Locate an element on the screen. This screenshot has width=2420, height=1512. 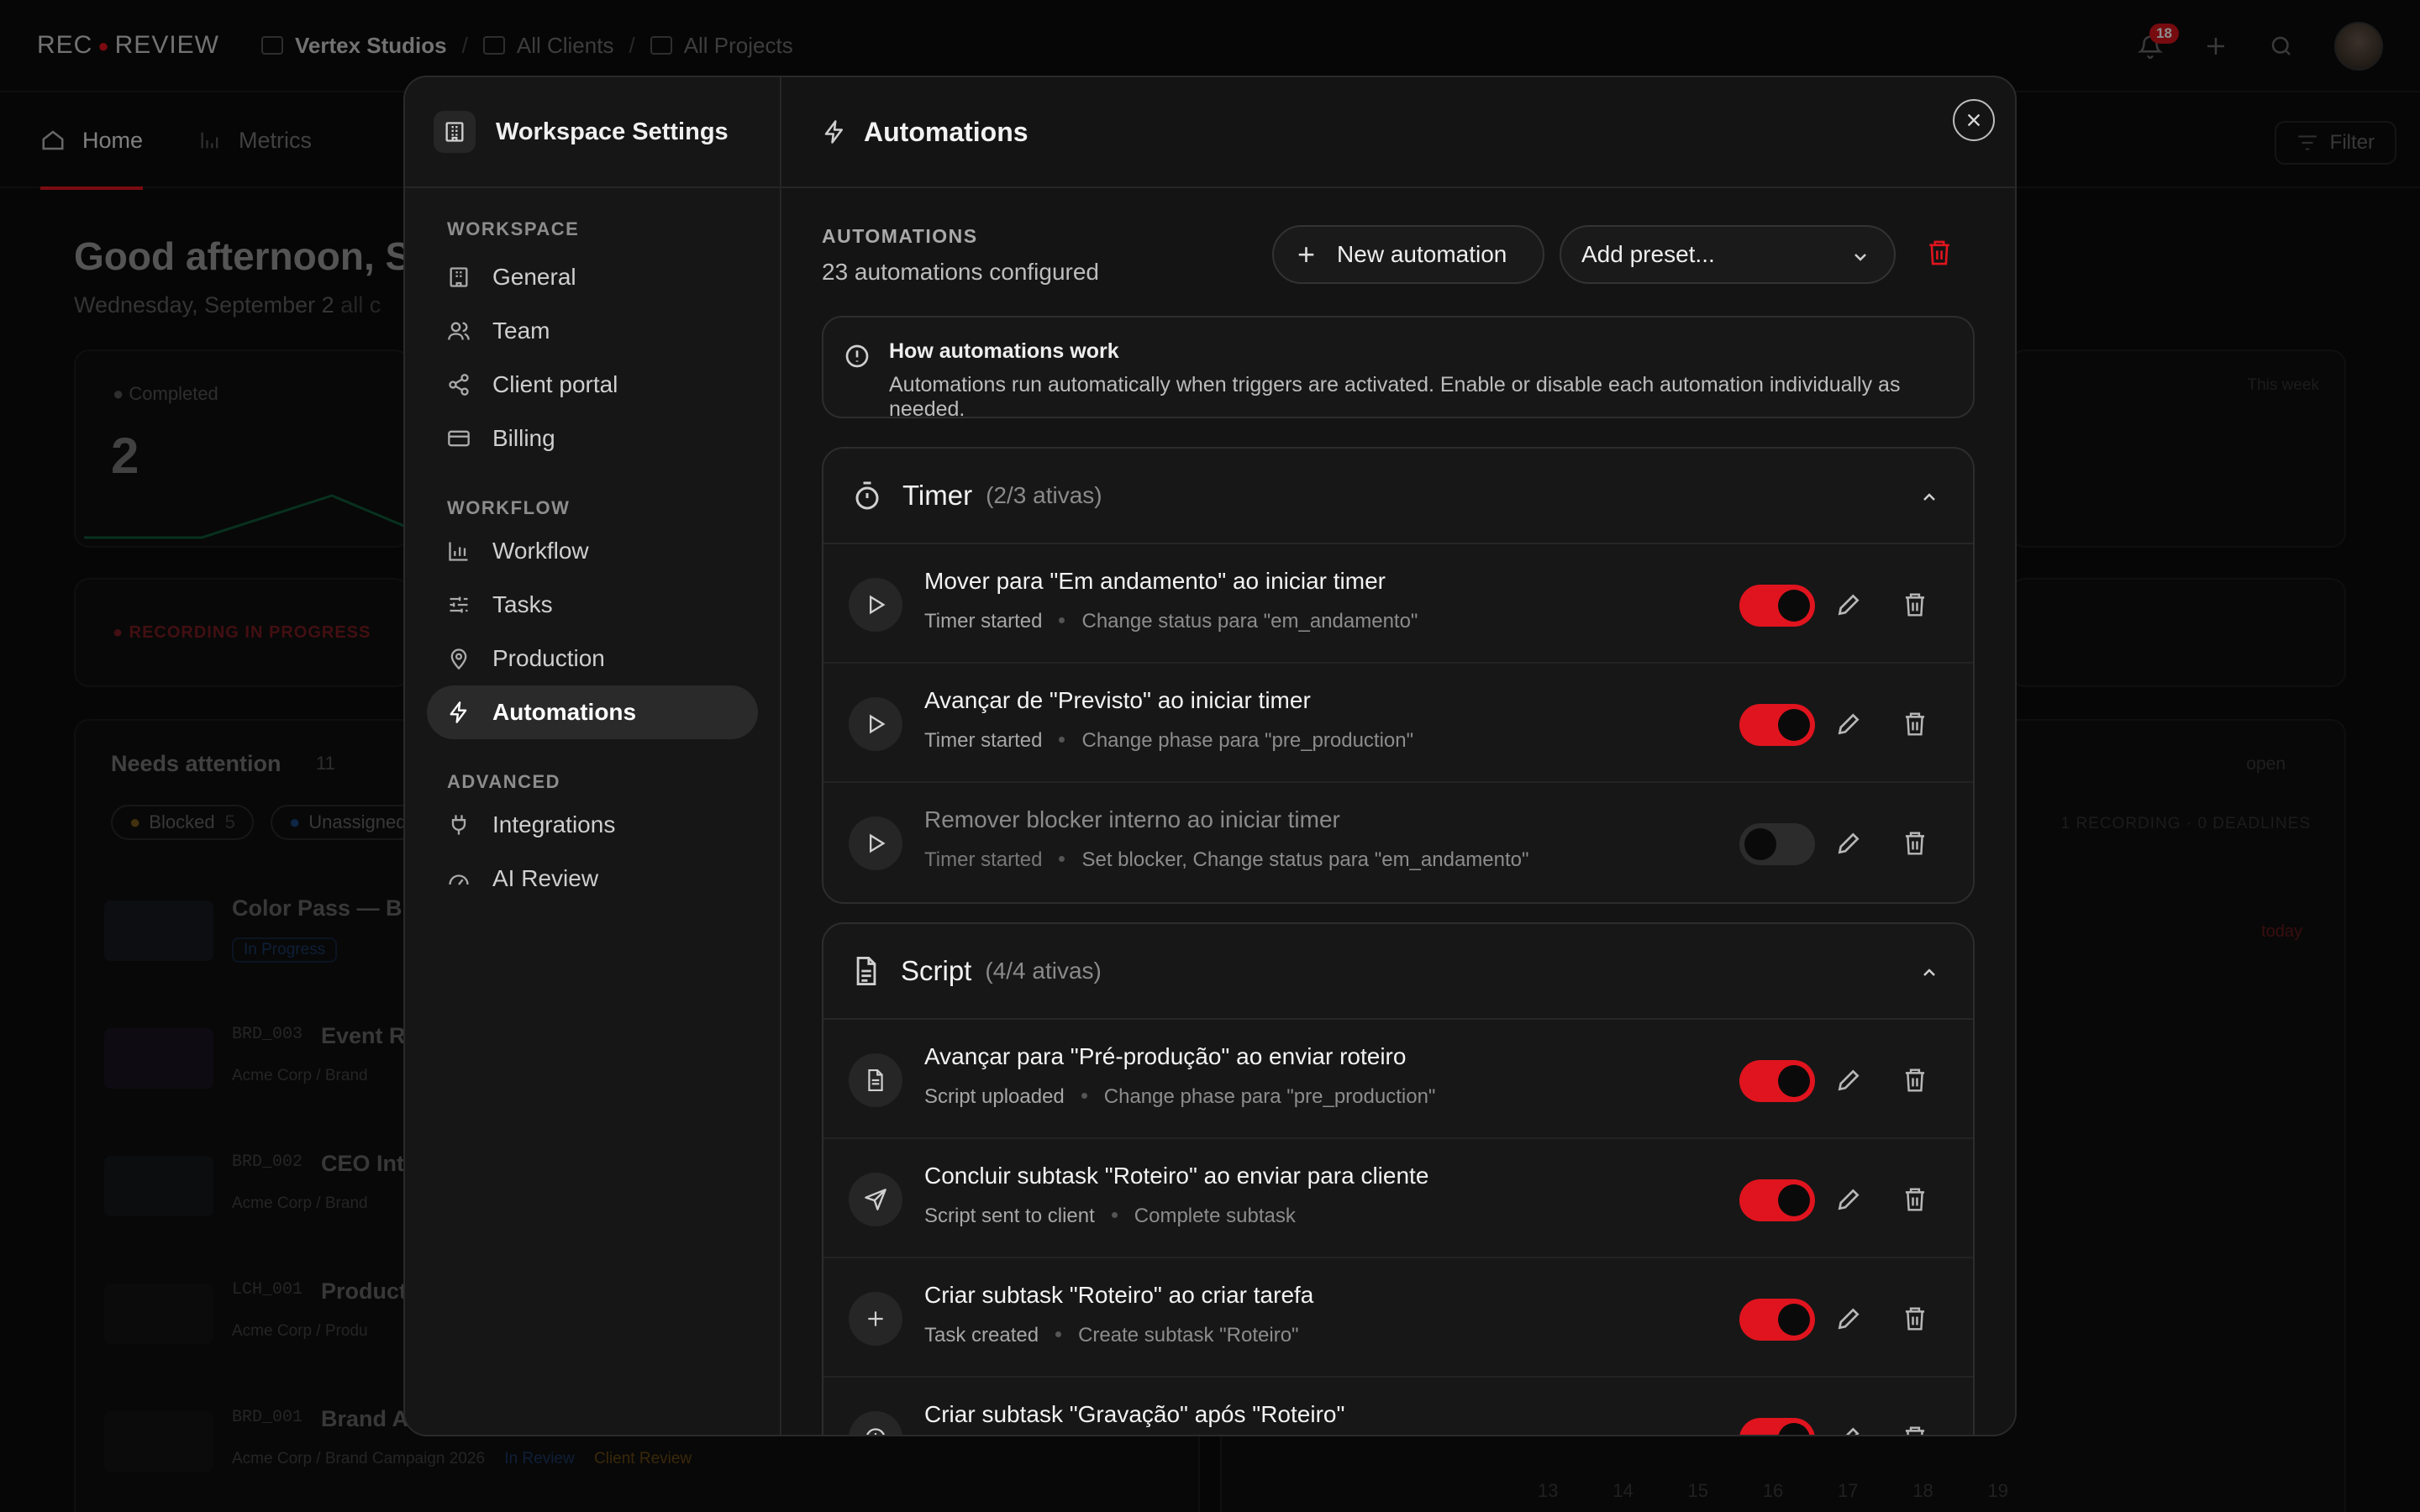
sidebar-item-label: Integrations is located at coordinates (554, 824).